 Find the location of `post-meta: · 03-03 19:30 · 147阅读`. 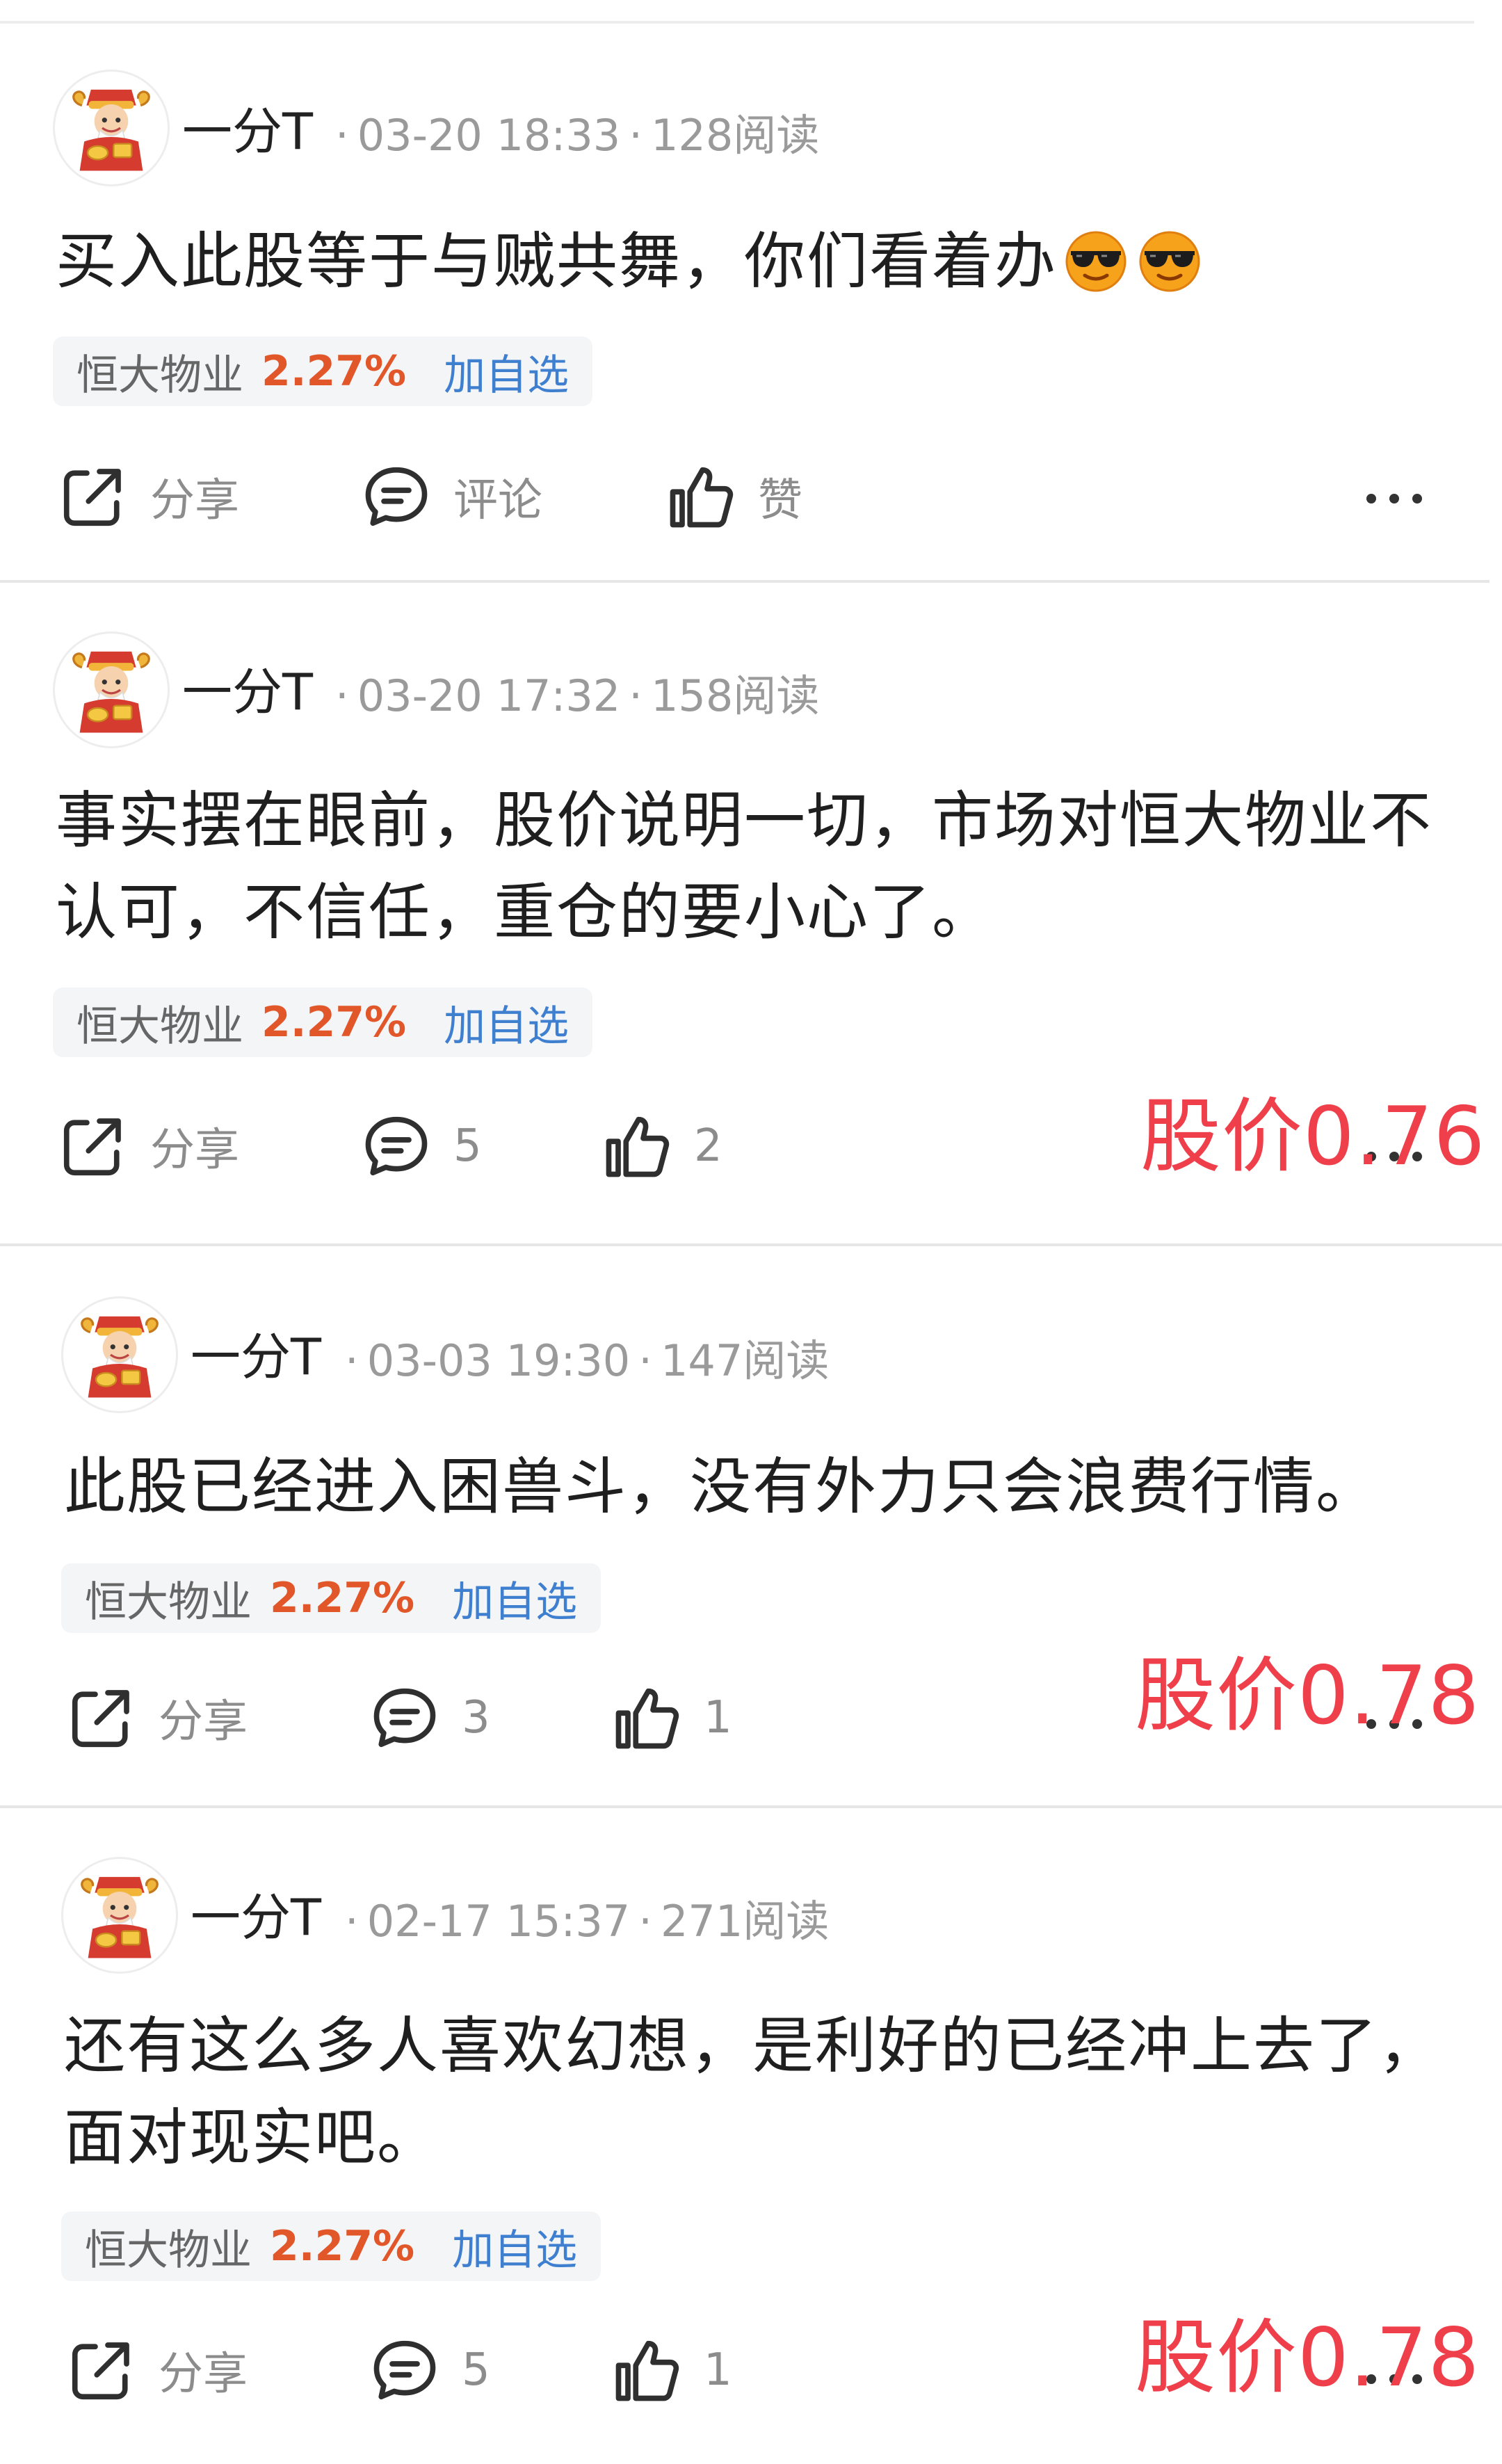

post-meta: · 03-03 19:30 · 147阅读 is located at coordinates (583, 1357).